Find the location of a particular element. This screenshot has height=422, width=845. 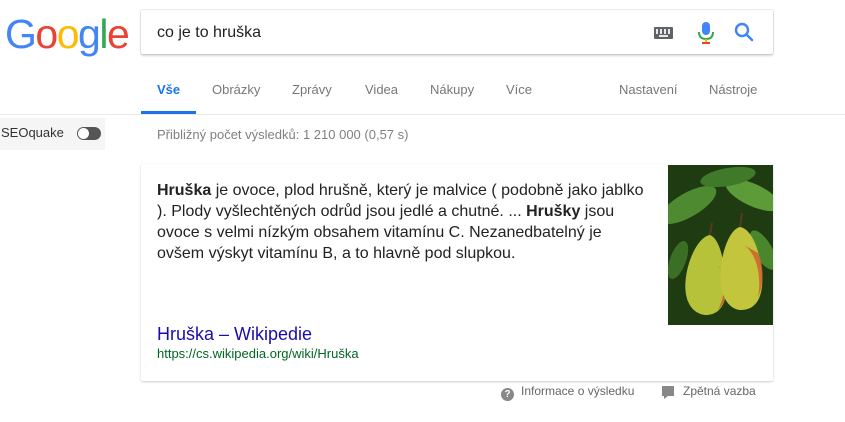

seoquake-toggle is located at coordinates (89, 133).